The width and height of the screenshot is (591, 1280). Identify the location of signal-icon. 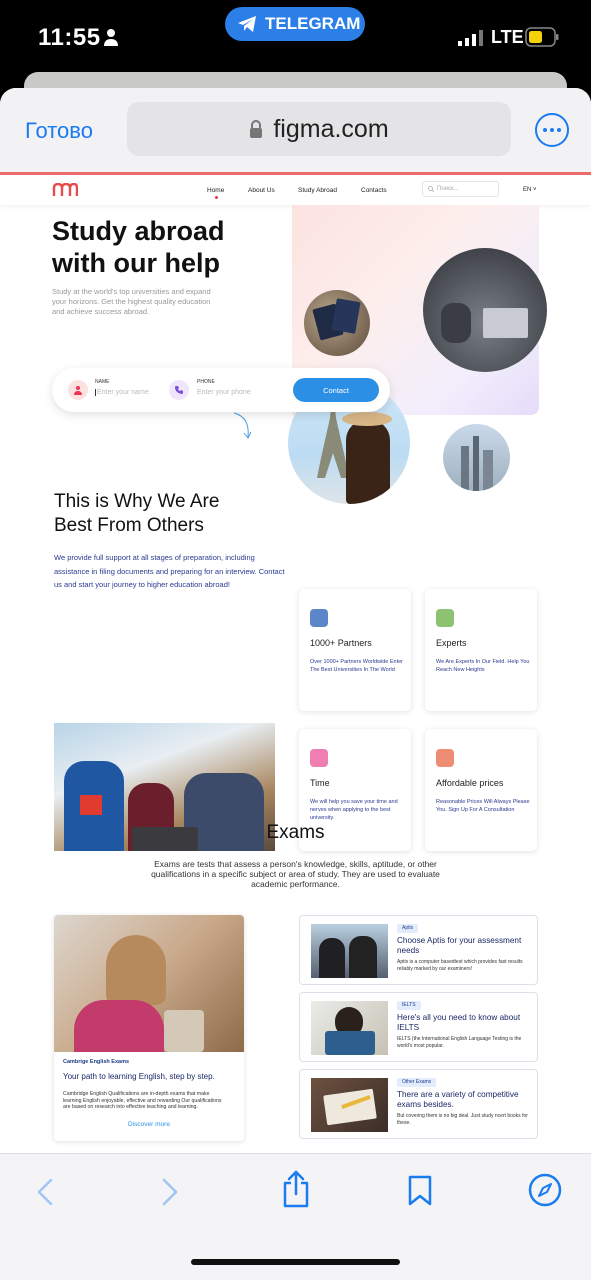
(470, 38).